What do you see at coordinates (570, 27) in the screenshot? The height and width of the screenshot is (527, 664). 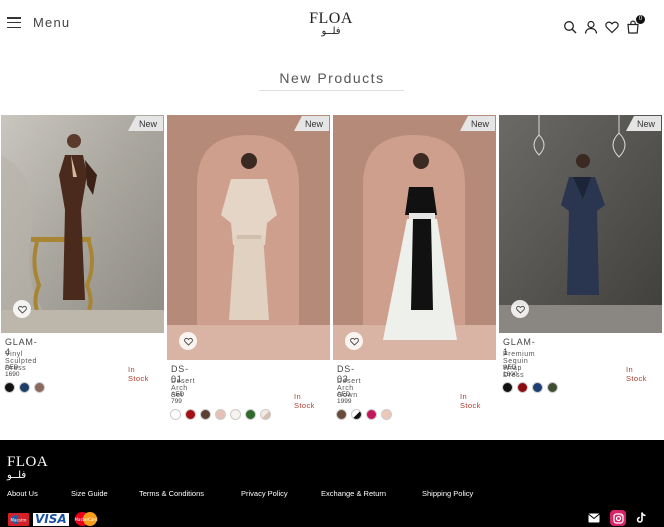 I see `search-icon` at bounding box center [570, 27].